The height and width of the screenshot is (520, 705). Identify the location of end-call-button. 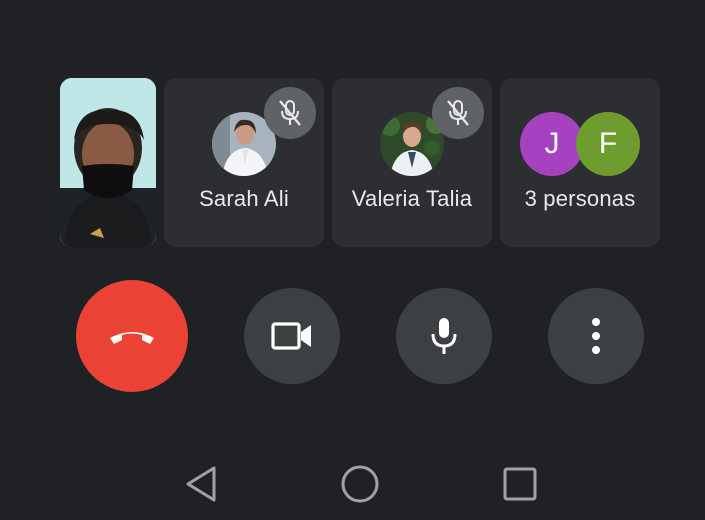
(132, 336).